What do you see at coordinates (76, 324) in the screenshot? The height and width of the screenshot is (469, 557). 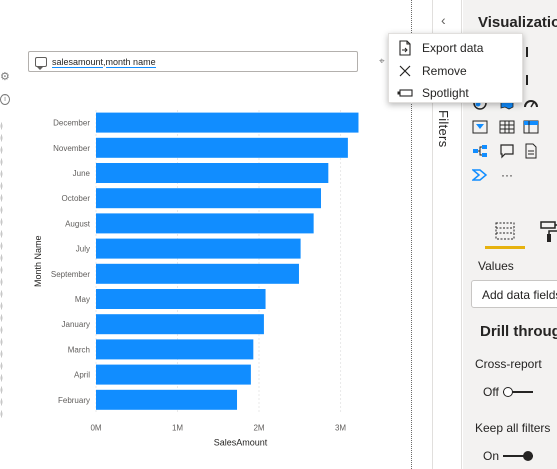 I see `y-tick-label: January` at bounding box center [76, 324].